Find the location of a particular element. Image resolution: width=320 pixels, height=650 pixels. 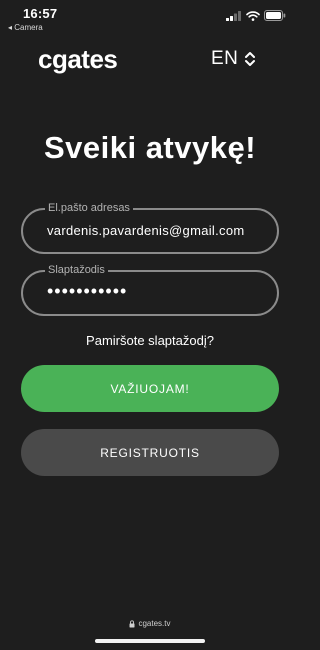

login-button: VAŽIUOJAM! is located at coordinates (150, 388).